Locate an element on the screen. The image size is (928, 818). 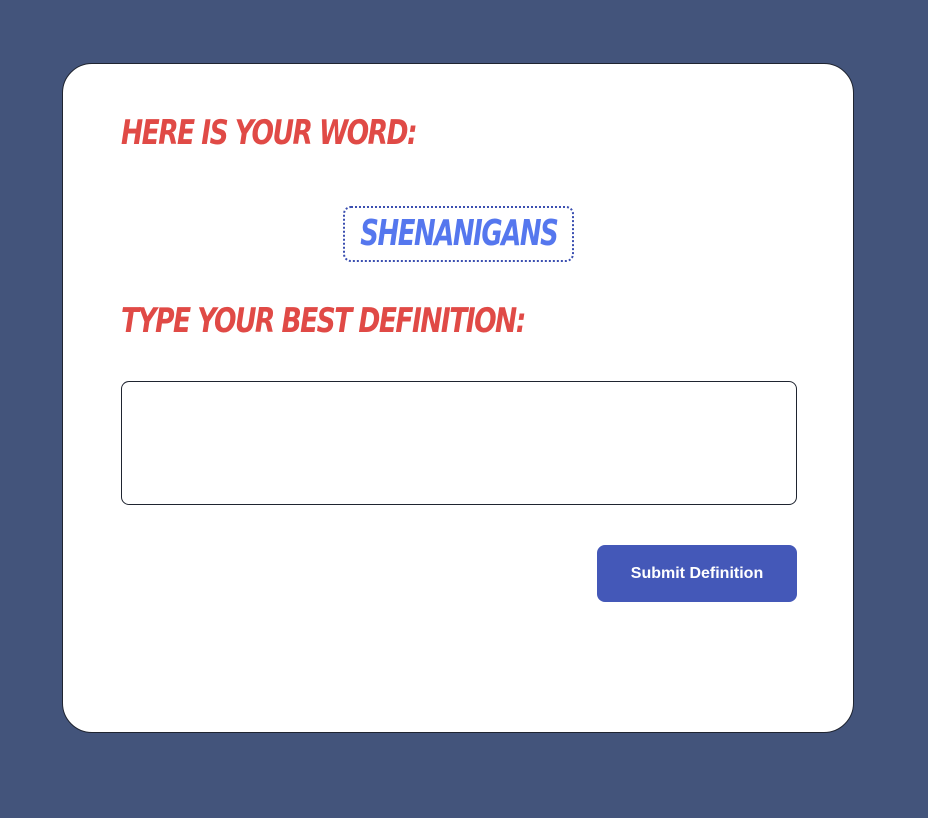
definition-heading: Type your best definition: is located at coordinates (323, 321).